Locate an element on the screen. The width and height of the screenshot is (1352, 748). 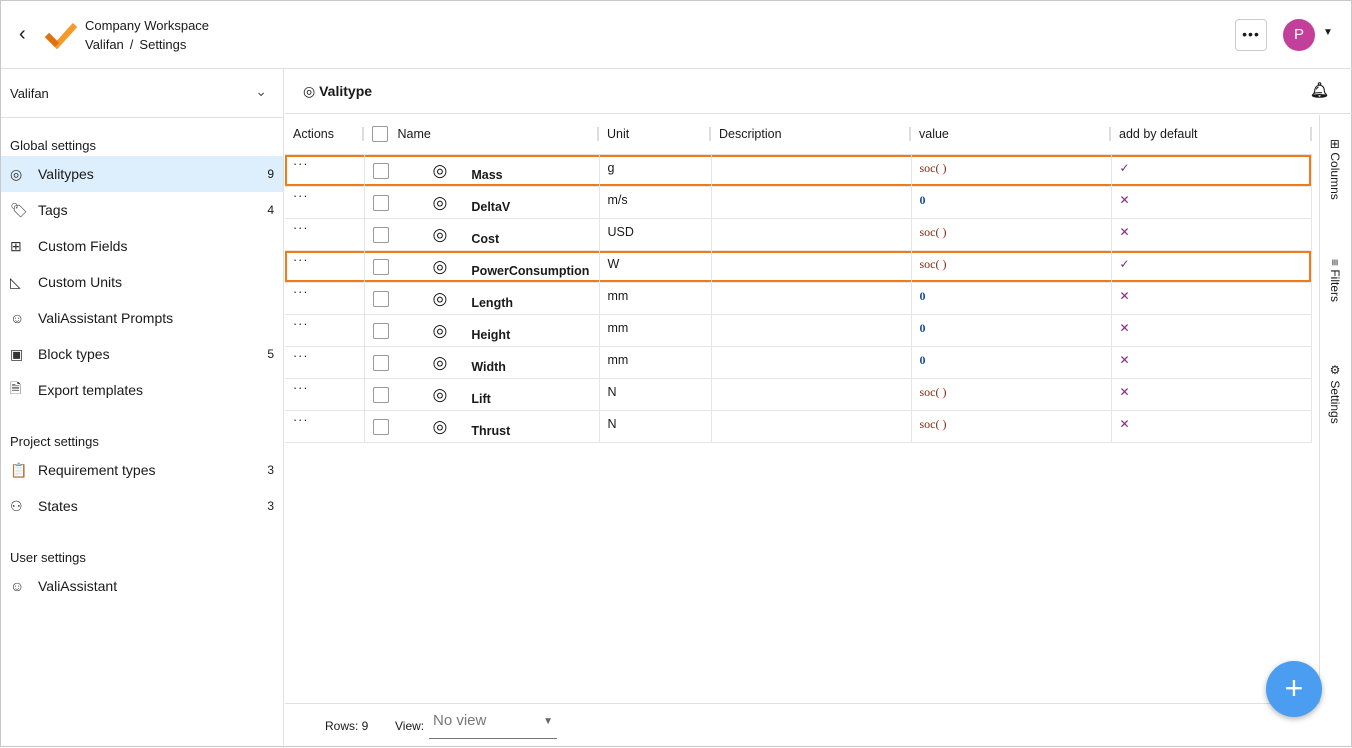
item-count: 3 is located at coordinates (270, 470).